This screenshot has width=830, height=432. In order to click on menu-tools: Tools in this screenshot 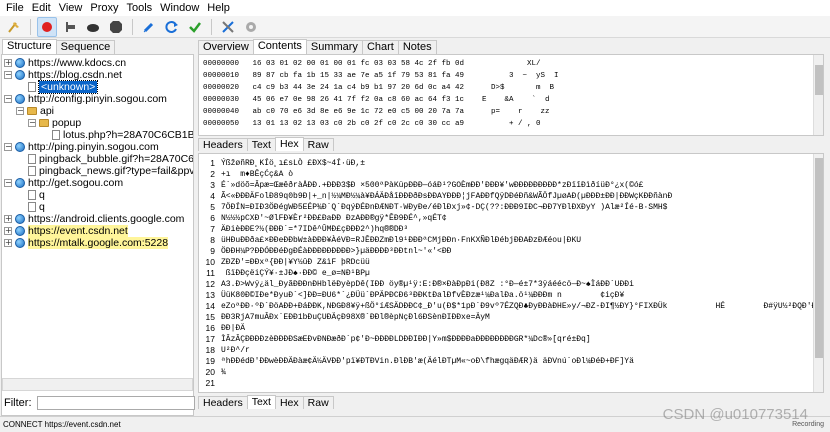, I will do `click(141, 8)`.